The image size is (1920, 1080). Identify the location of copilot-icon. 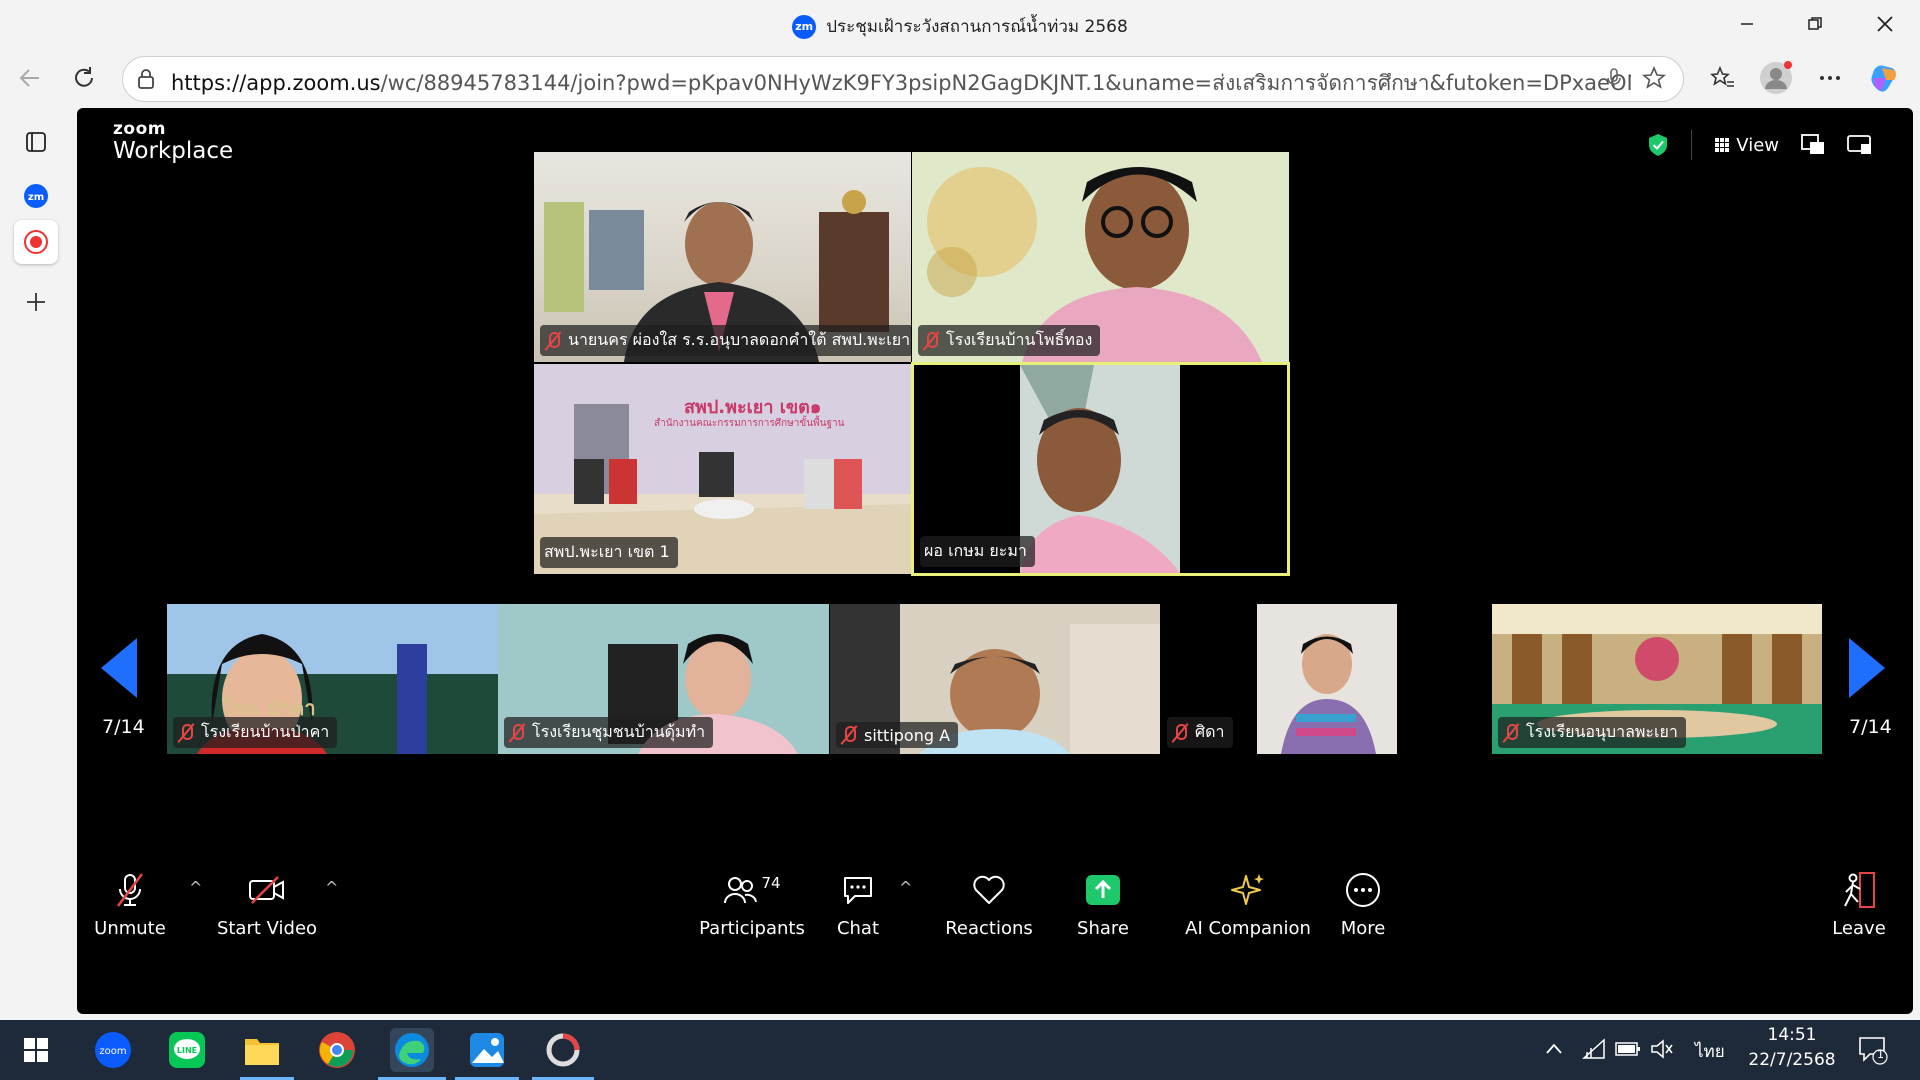
(1883, 78).